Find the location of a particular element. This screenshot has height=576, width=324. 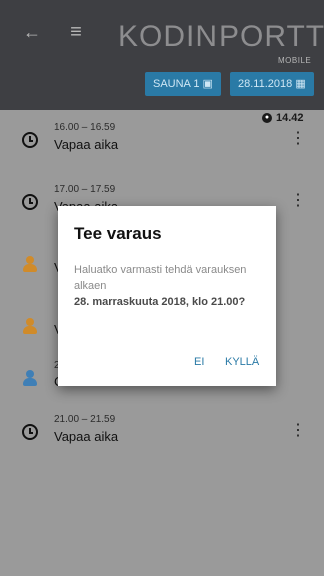

list-item: 21.00 – 21.59 Vapaa aika ⋮ is located at coordinates (162, 429).